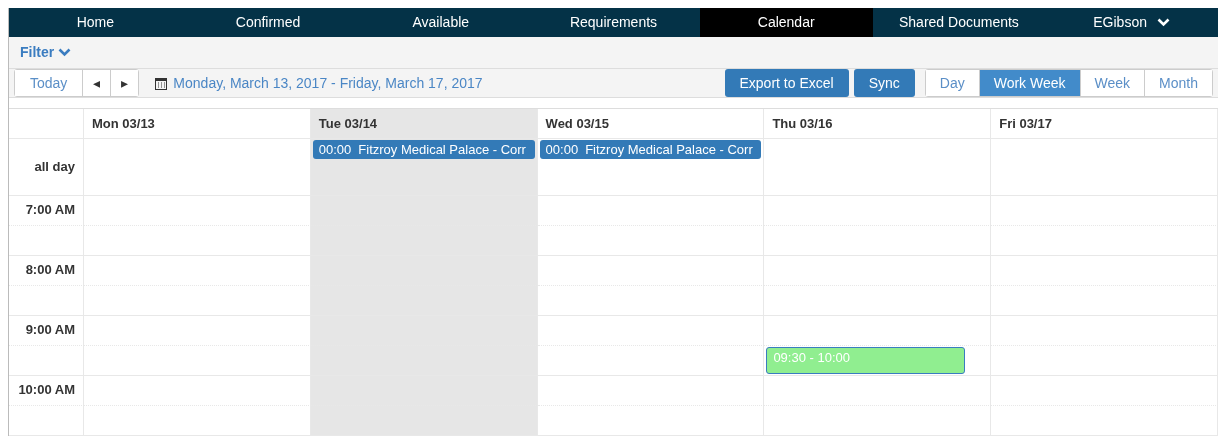 The image size is (1218, 436). Describe the element at coordinates (95, 22) in the screenshot. I see `nav-tab: Home` at that location.